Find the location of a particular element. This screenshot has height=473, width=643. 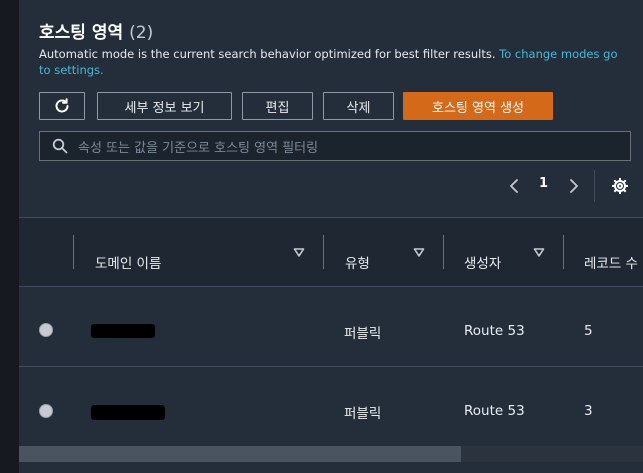

horizontal-scrollbar-thumb is located at coordinates (240, 454).